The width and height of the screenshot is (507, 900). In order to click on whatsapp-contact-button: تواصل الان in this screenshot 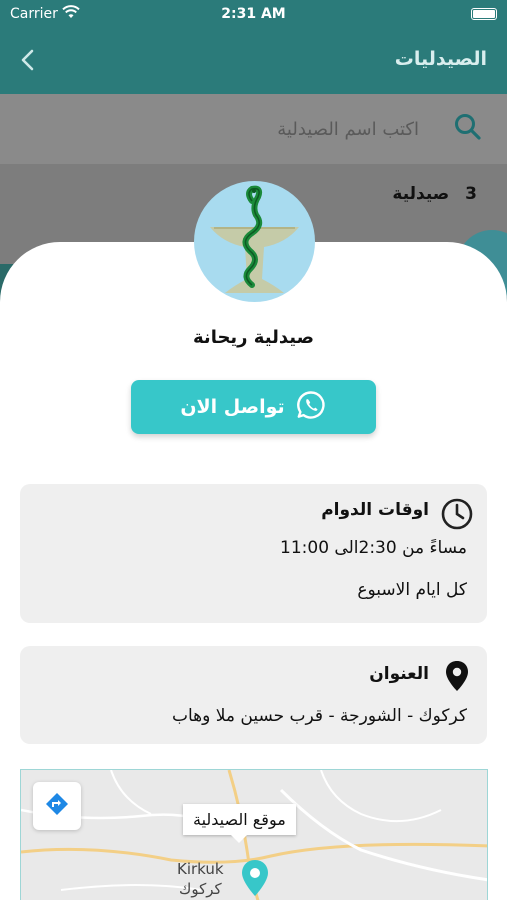, I will do `click(253, 407)`.